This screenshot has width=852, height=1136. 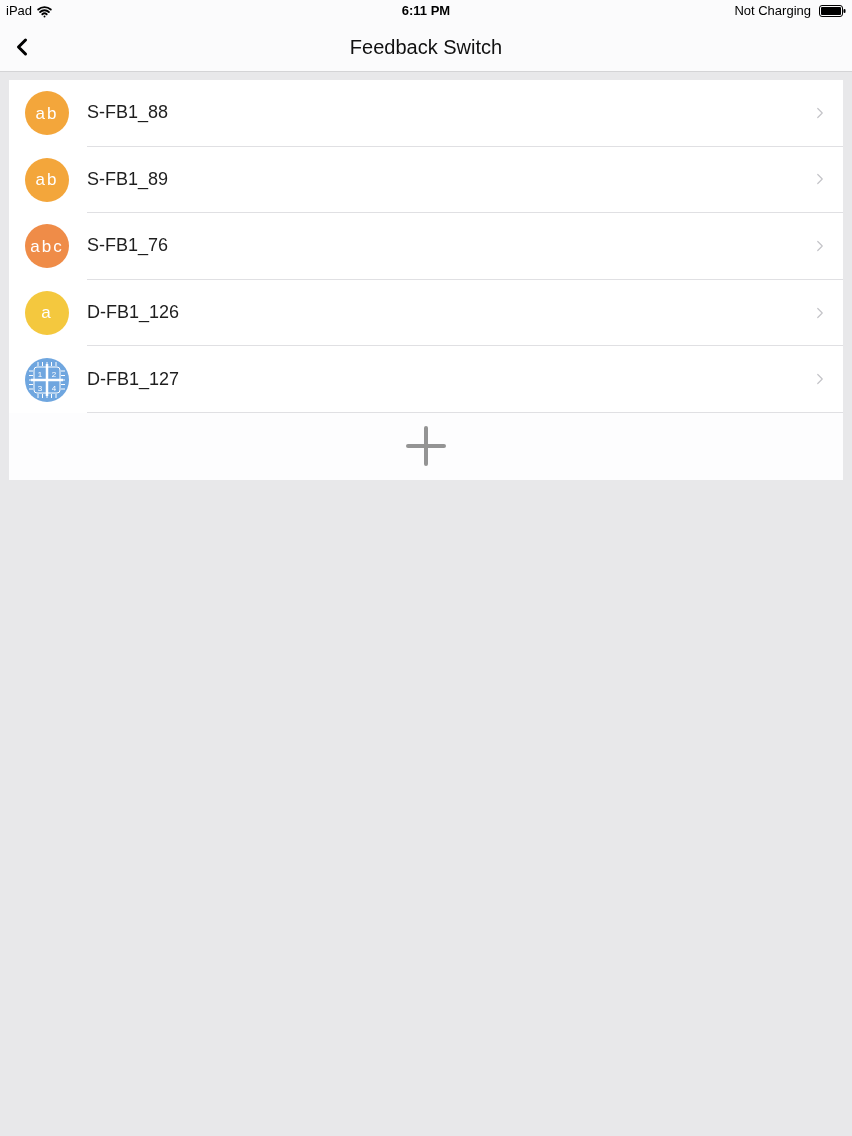 What do you see at coordinates (426, 11) in the screenshot?
I see `status-time: 6:11 PM` at bounding box center [426, 11].